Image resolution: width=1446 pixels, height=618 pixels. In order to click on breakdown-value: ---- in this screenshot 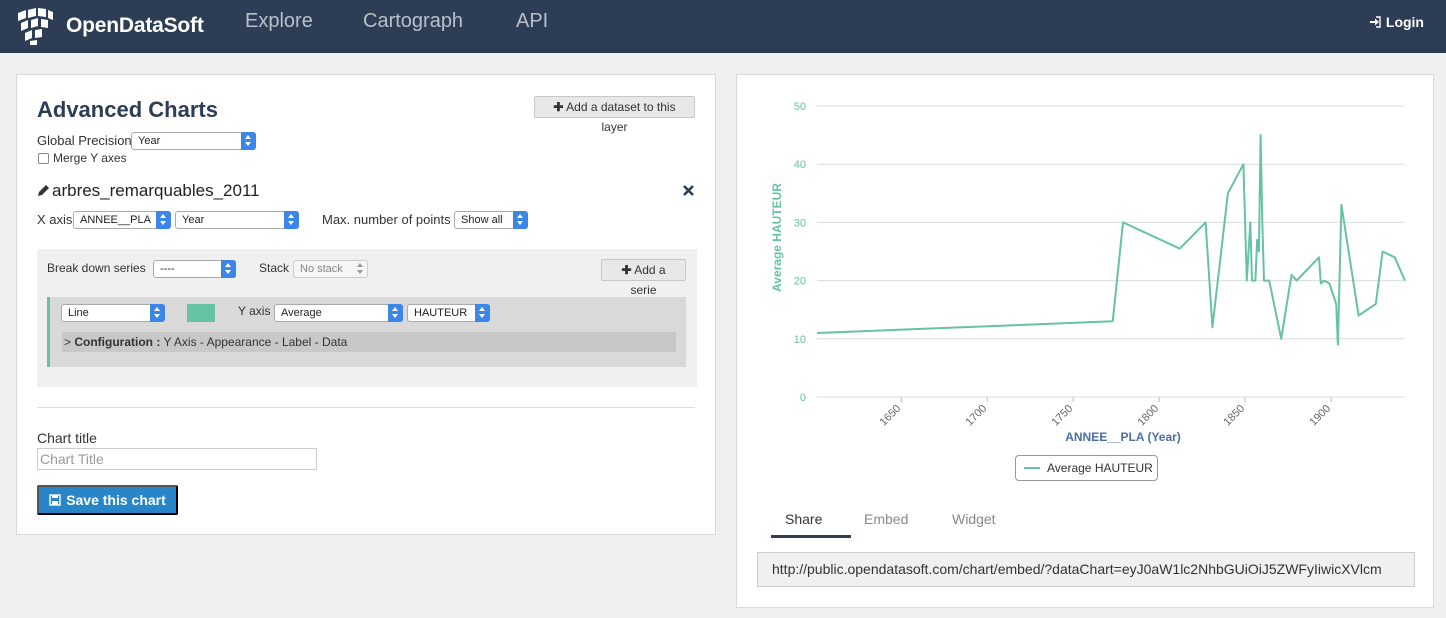, I will do `click(167, 269)`.